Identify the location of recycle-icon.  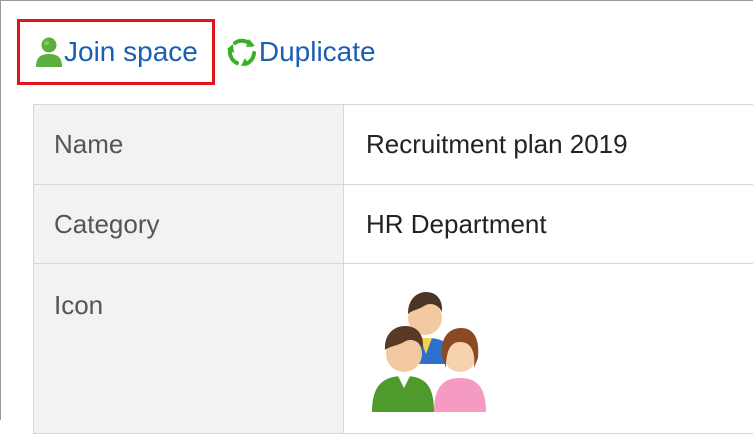
(242, 52).